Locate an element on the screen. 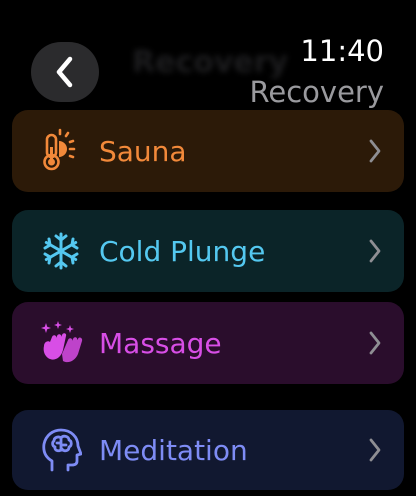 Image resolution: width=416 pixels, height=496 pixels. list-item-label: Meditation is located at coordinates (173, 450).